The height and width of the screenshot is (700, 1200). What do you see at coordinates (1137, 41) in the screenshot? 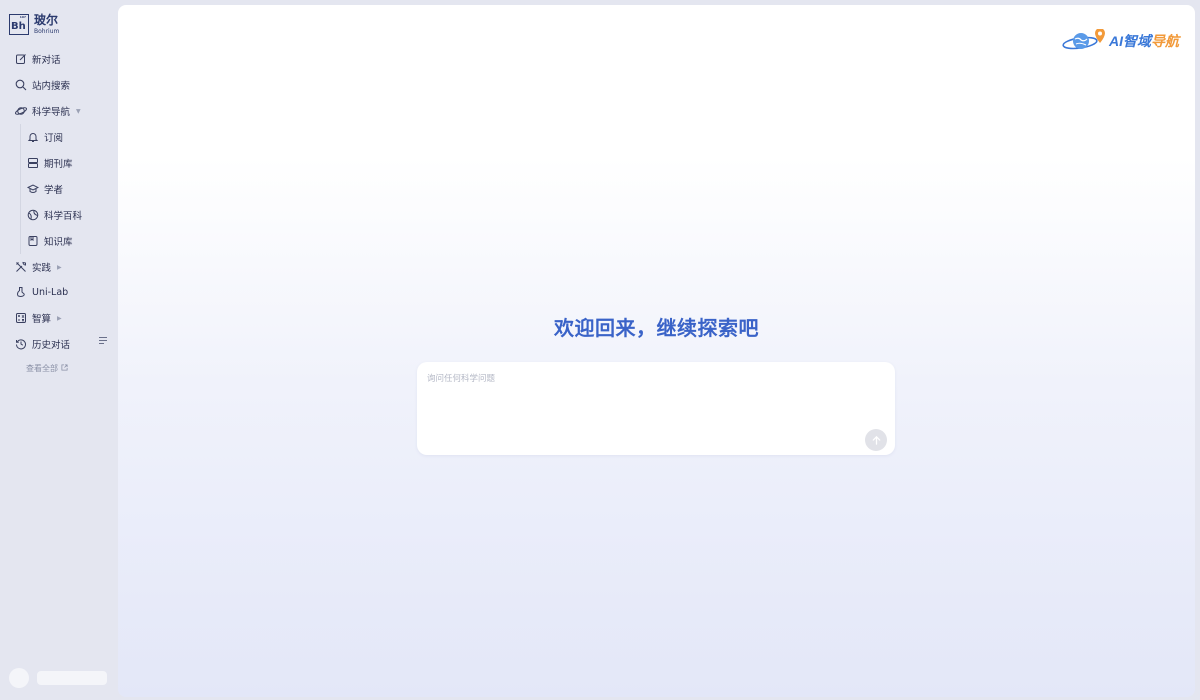
I see `logo-zhiyu: 智域` at bounding box center [1137, 41].